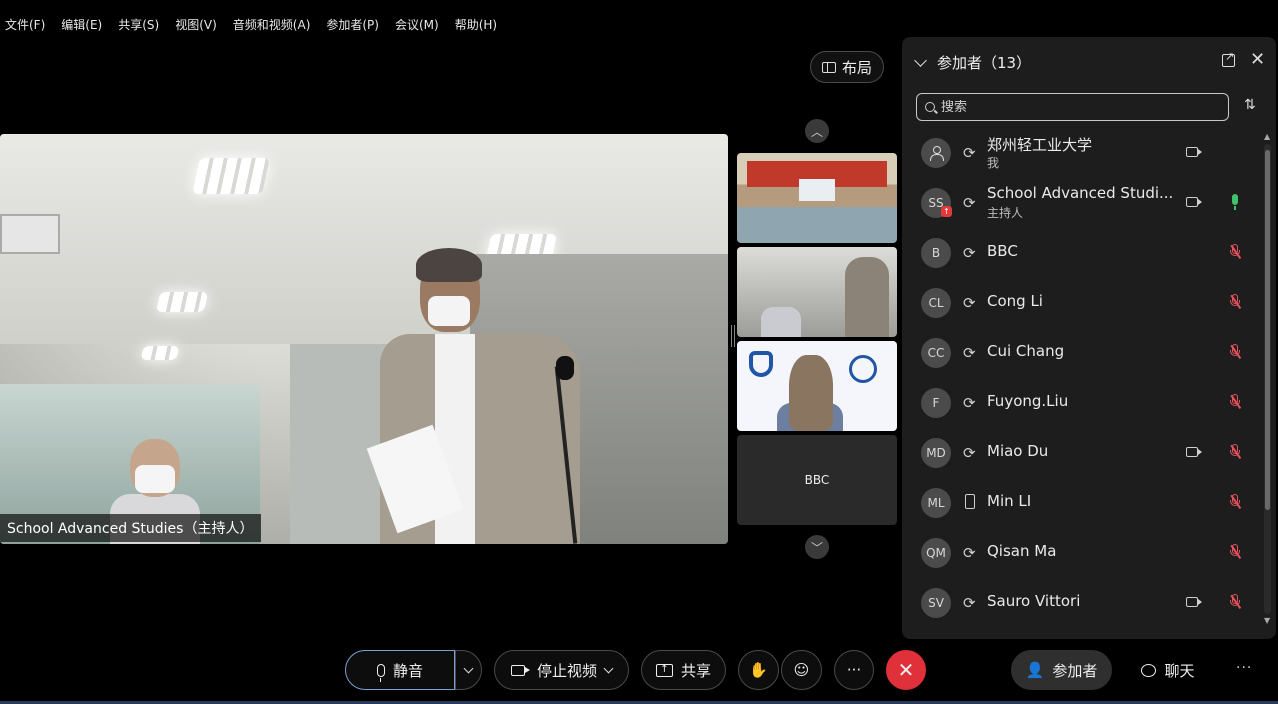  I want to click on more-options-button: ···, so click(854, 670).